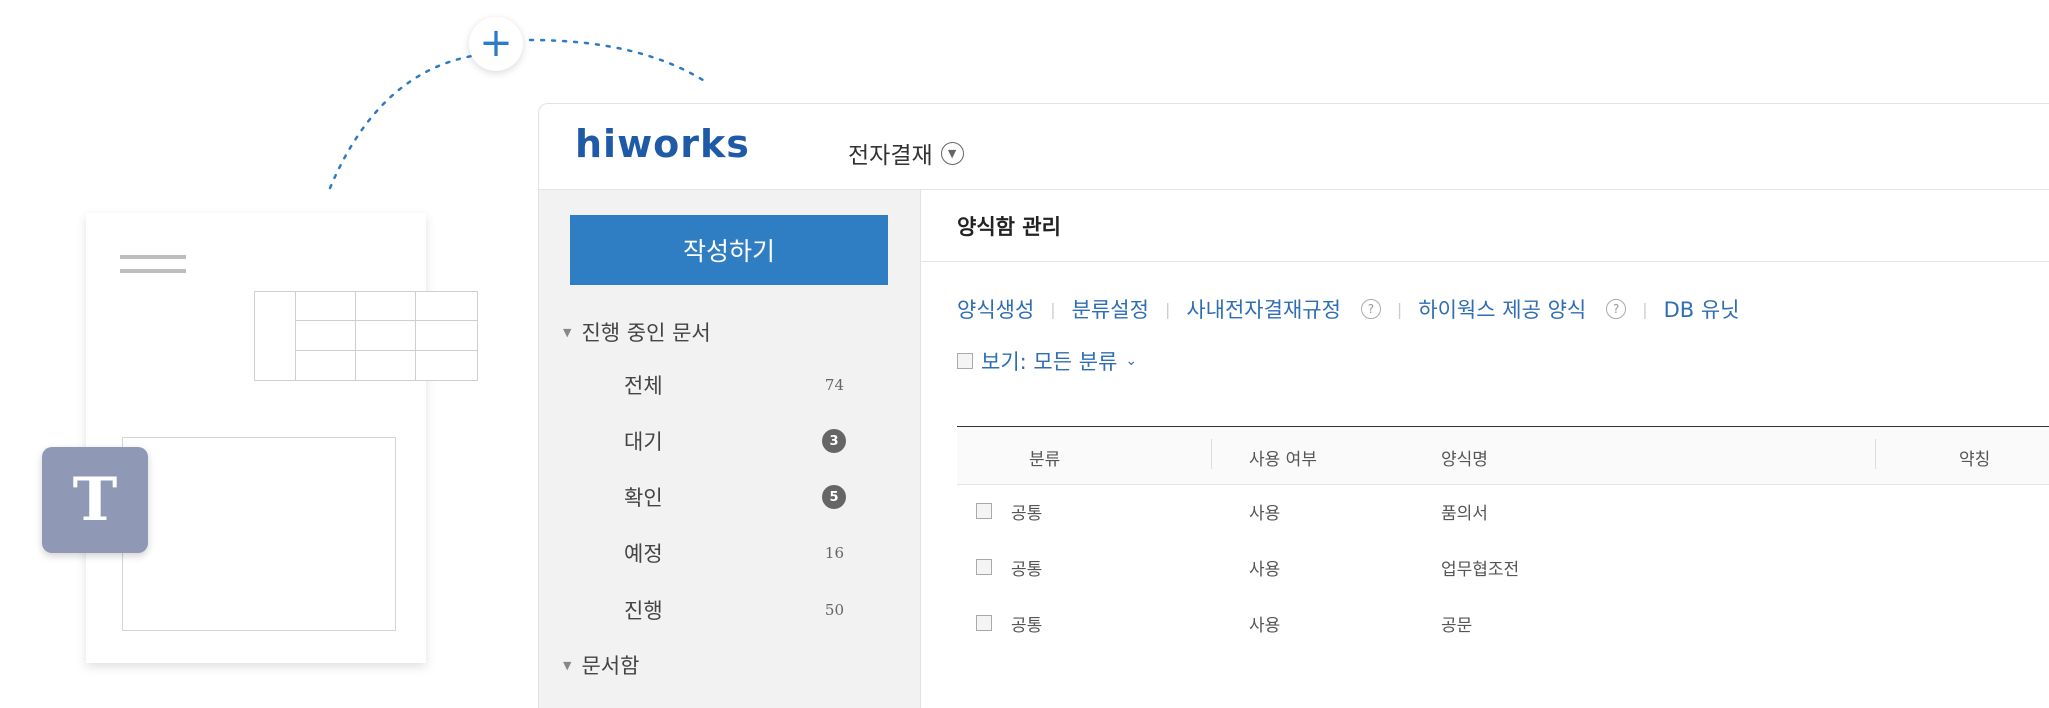 The height and width of the screenshot is (708, 2049). I want to click on sidebar-item-scheduled: 예정 16, so click(734, 553).